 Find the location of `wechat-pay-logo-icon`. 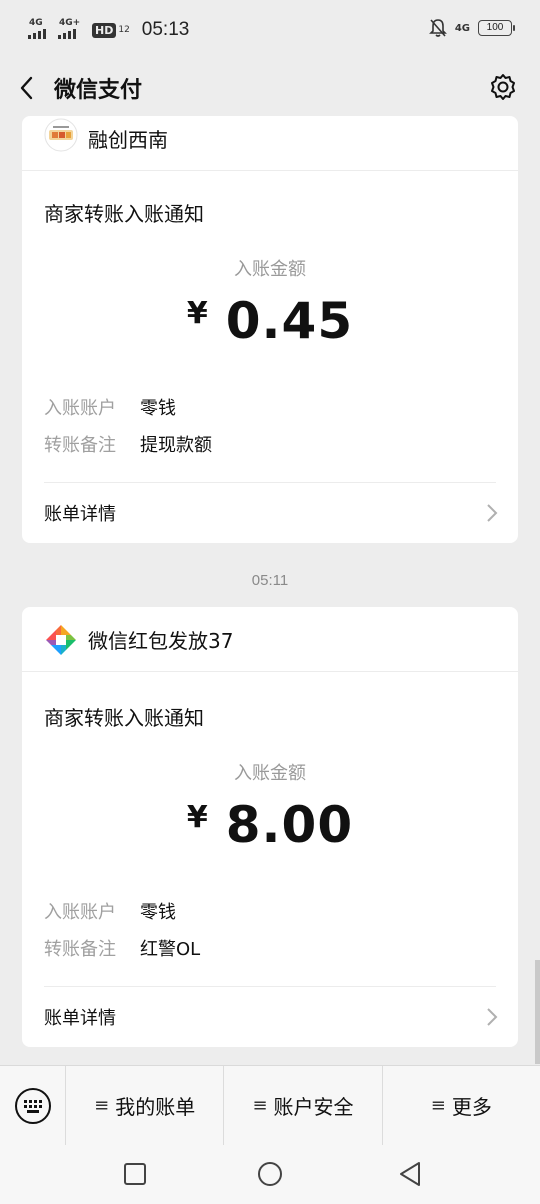

wechat-pay-logo-icon is located at coordinates (61, 640).